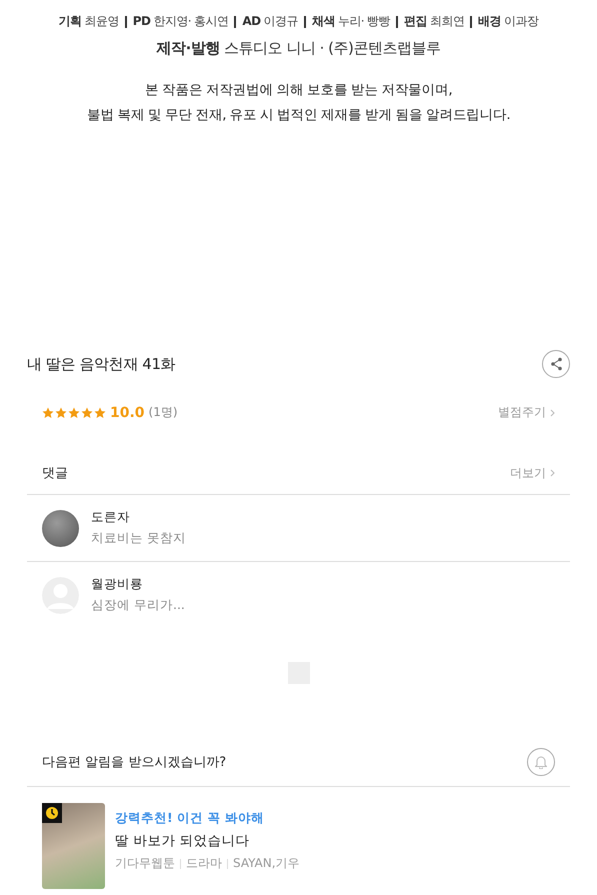 This screenshot has height=895, width=597. I want to click on share-button, so click(556, 364).